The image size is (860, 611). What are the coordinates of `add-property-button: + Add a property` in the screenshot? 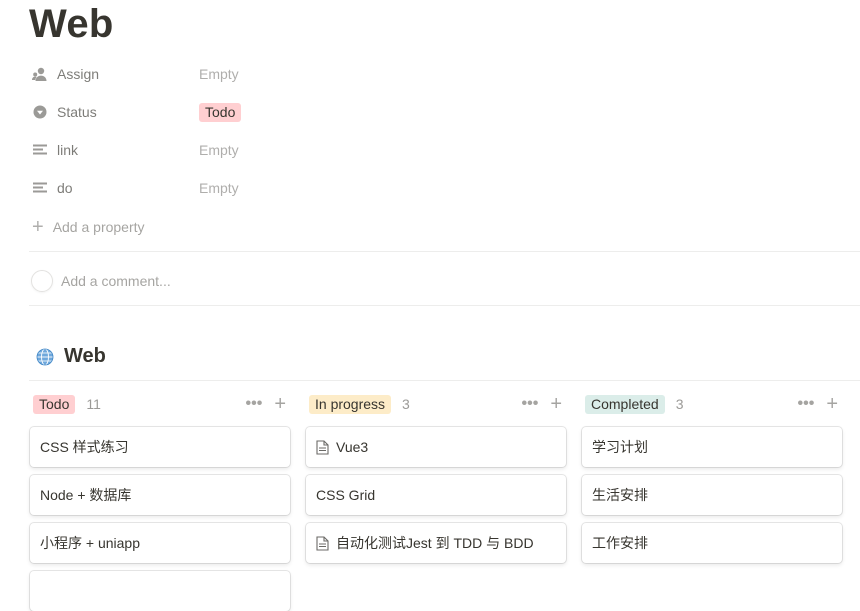 It's located at (88, 227).